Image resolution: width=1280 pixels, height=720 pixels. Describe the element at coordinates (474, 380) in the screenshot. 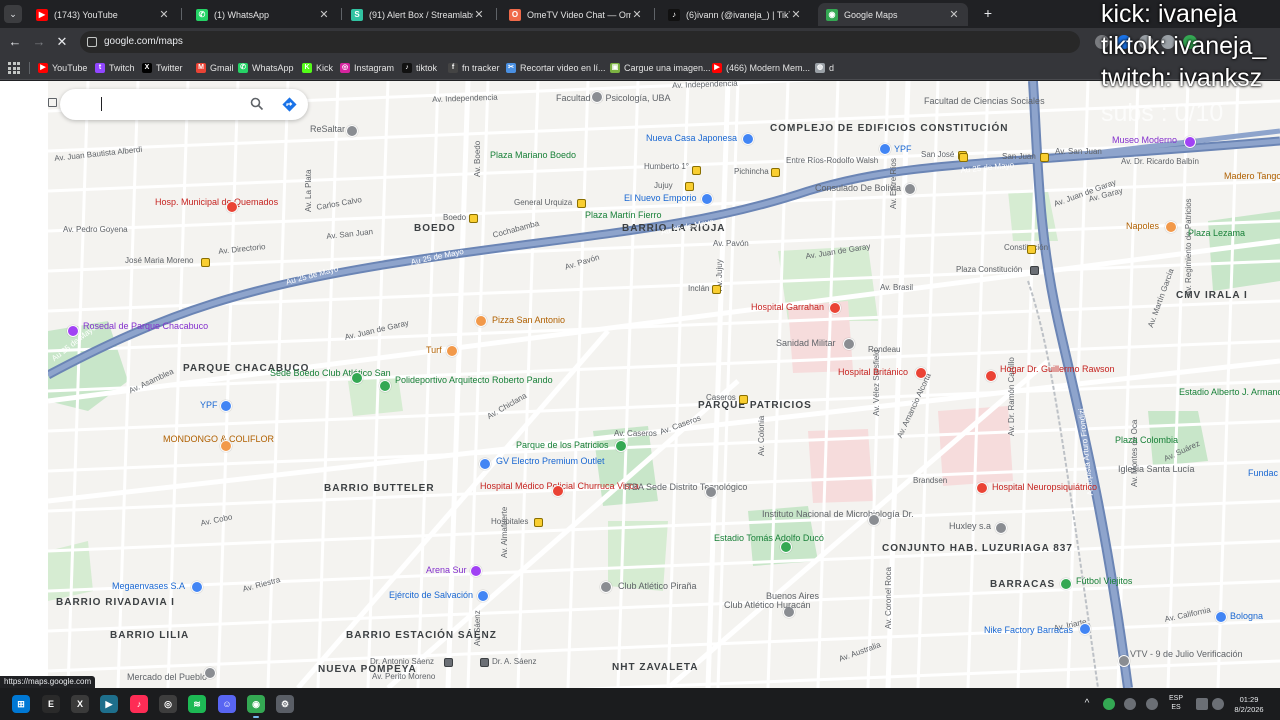

I see `poi-label: Polideportivo Arquitecto Roberto Pando` at that location.